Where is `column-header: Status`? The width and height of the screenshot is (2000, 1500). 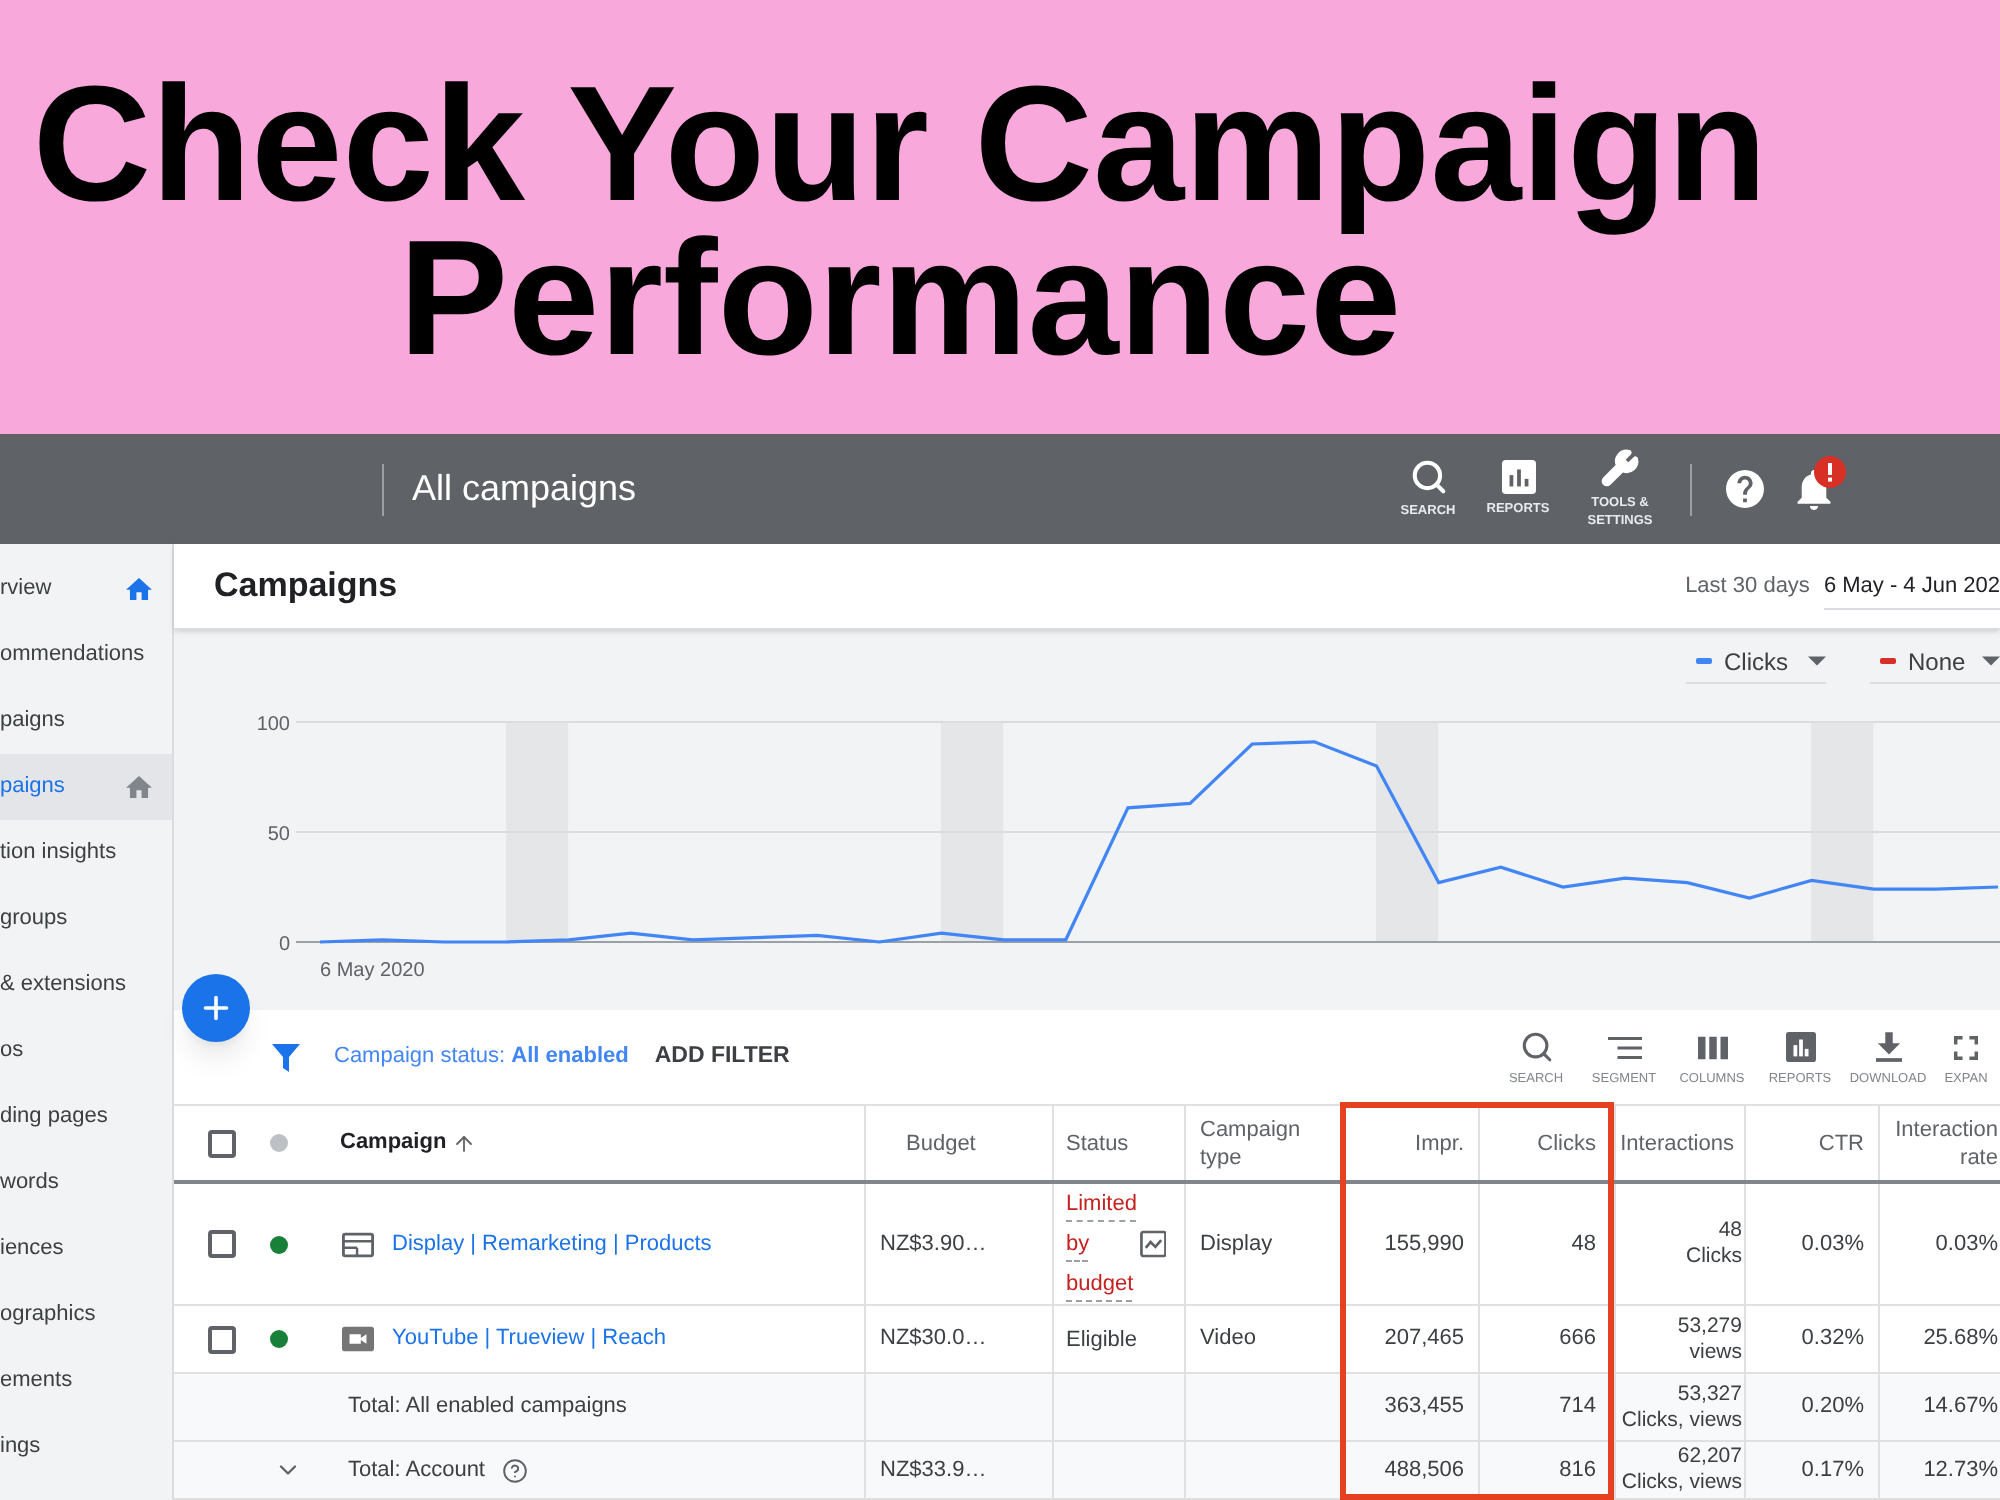 column-header: Status is located at coordinates (1120, 1143).